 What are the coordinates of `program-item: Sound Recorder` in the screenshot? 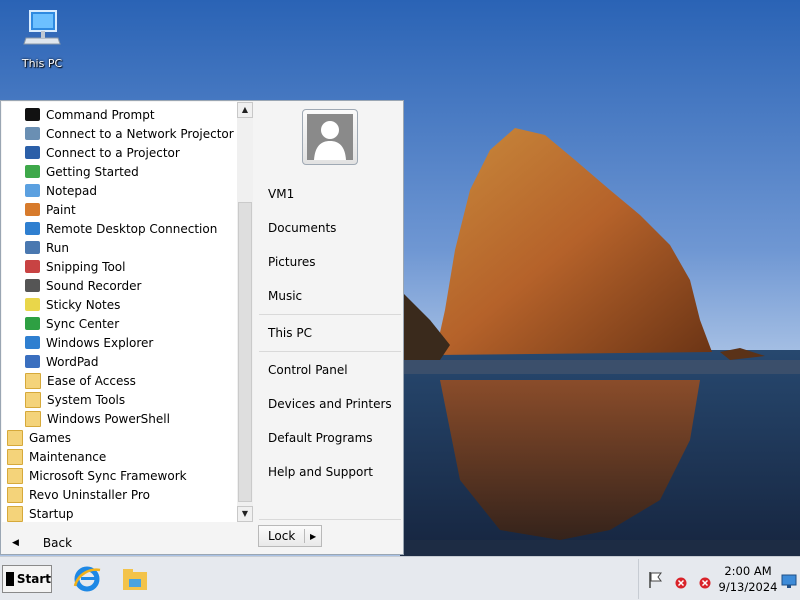 It's located at (83, 285).